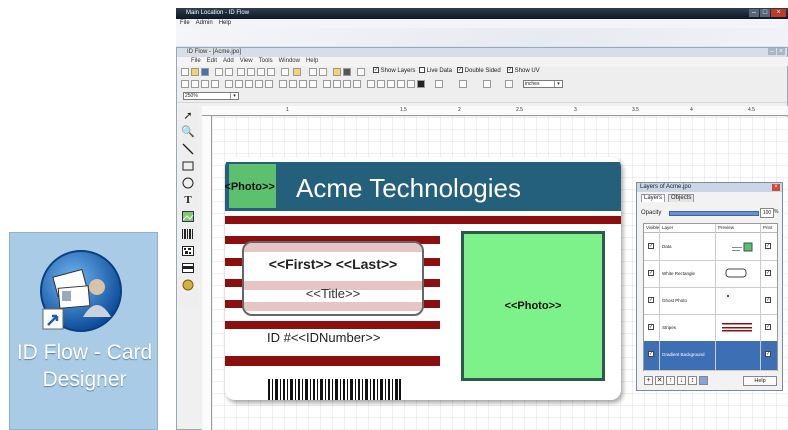 This screenshot has width=788, height=430. I want to click on center-vertical-icon, so click(313, 84).